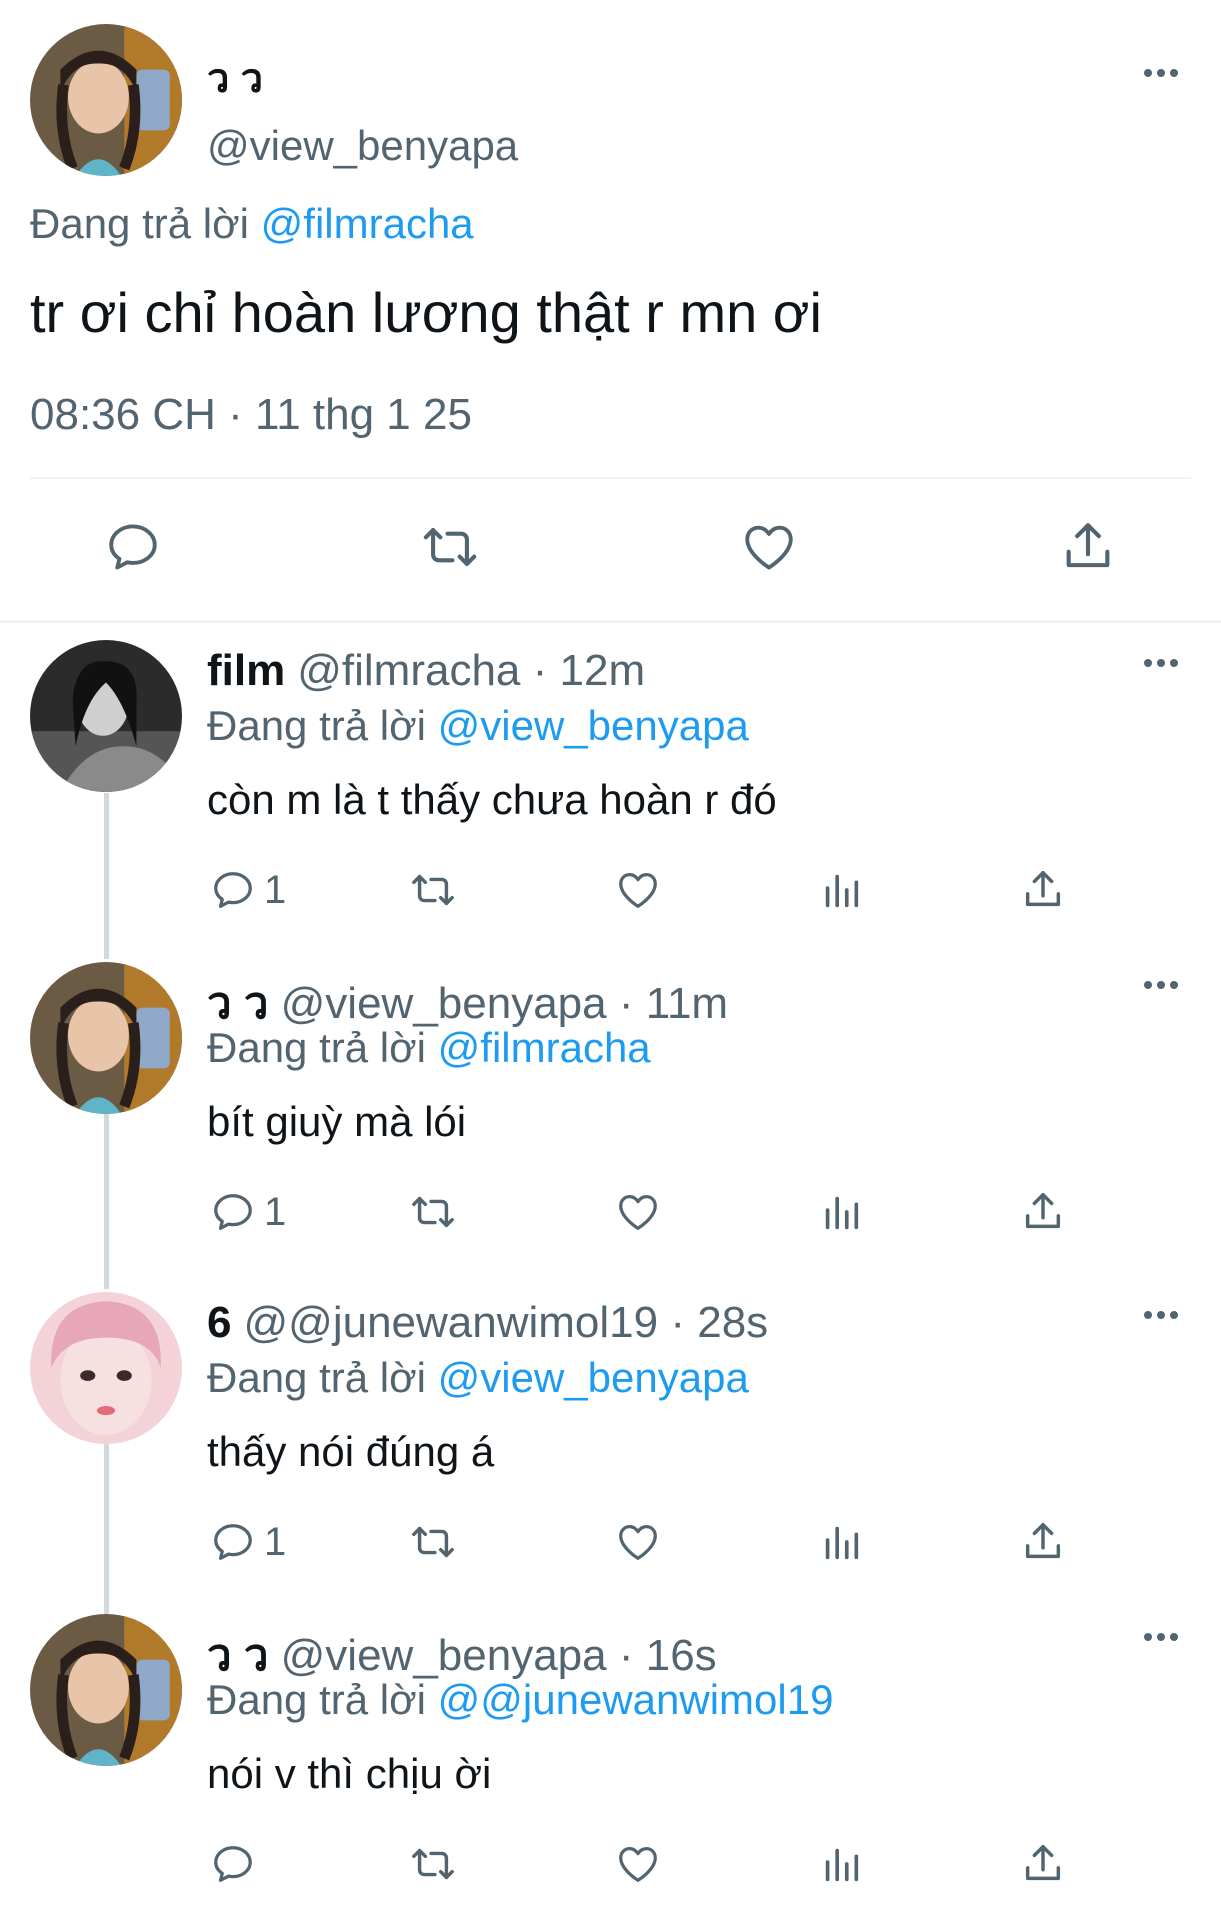  I want to click on reply-time: 12m, so click(603, 670).